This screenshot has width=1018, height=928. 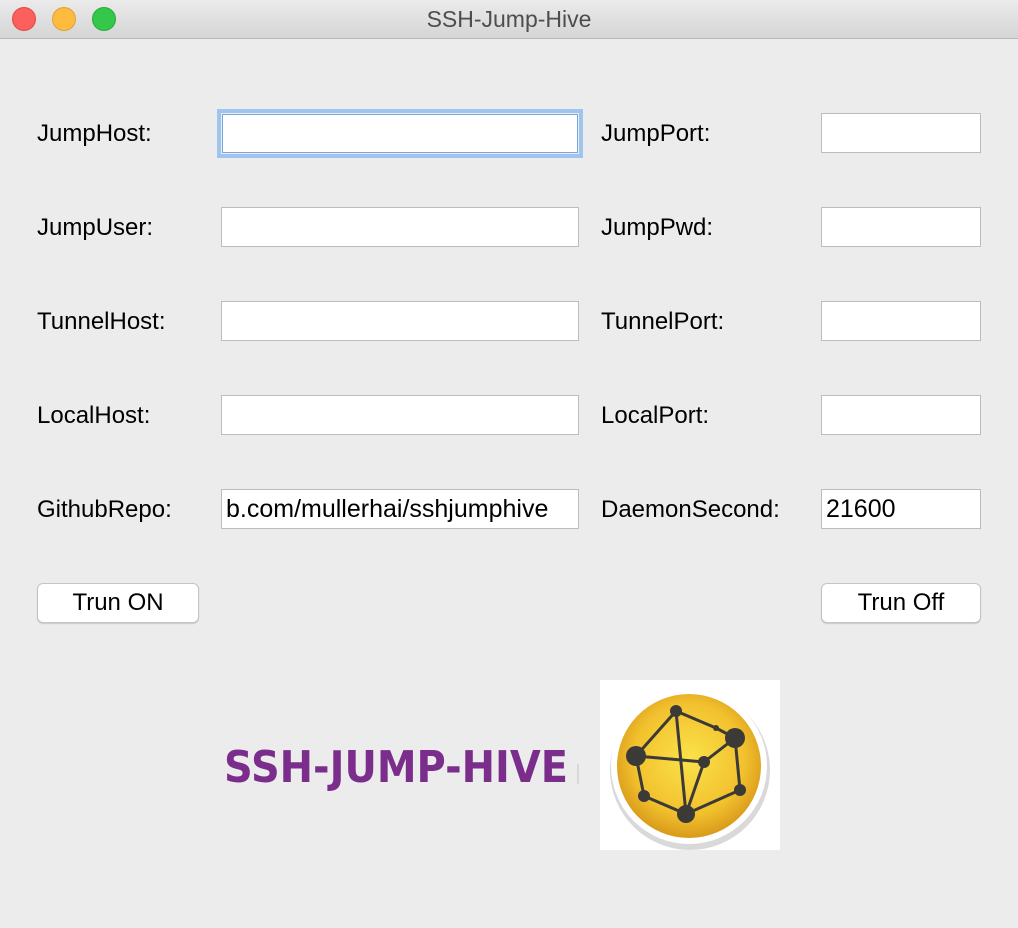 I want to click on logo-wordmark: SSH-JUMP-HIVE, so click(x=401, y=767).